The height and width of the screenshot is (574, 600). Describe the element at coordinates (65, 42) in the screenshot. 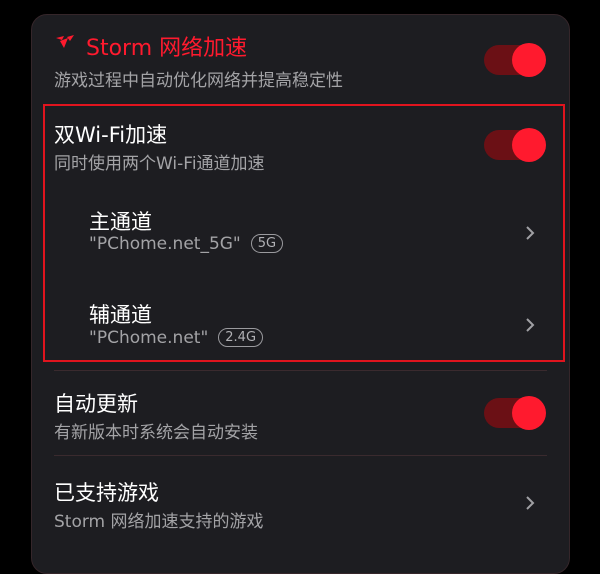

I see `storm-logo-icon` at that location.